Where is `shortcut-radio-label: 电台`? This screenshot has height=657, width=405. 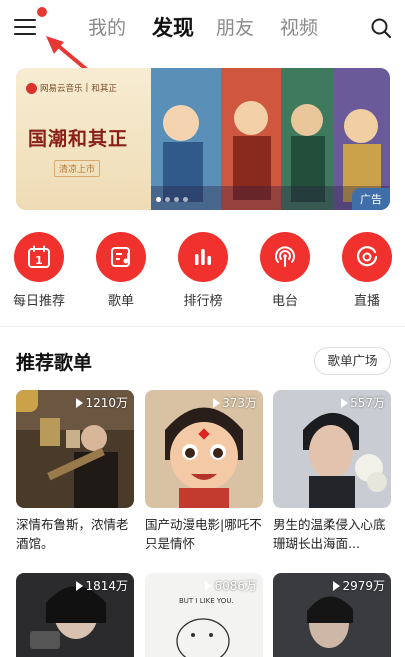
shortcut-radio-label: 电台 is located at coordinates (284, 301).